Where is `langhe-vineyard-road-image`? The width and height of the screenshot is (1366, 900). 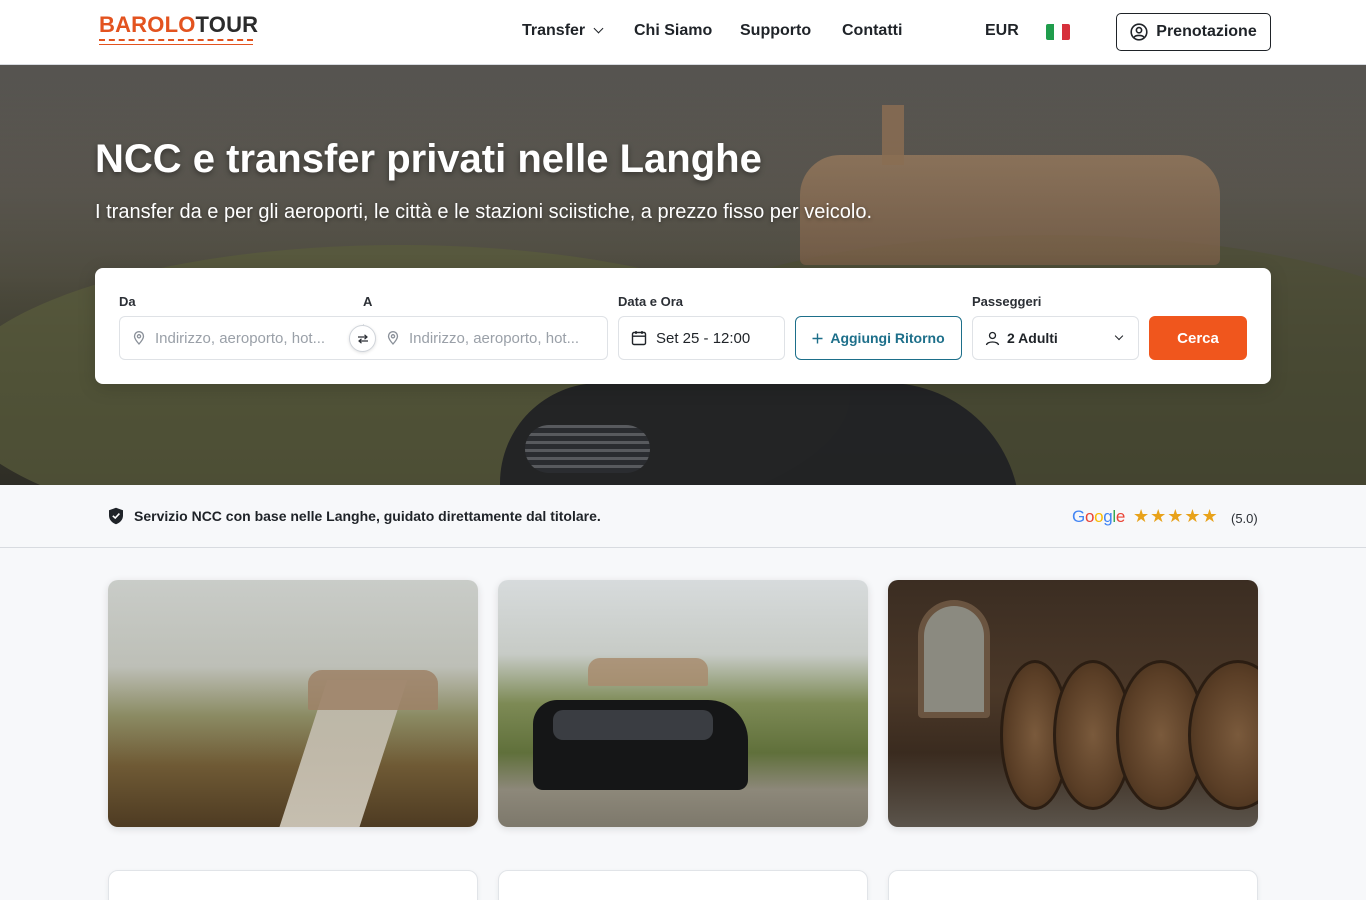 langhe-vineyard-road-image is located at coordinates (293, 703).